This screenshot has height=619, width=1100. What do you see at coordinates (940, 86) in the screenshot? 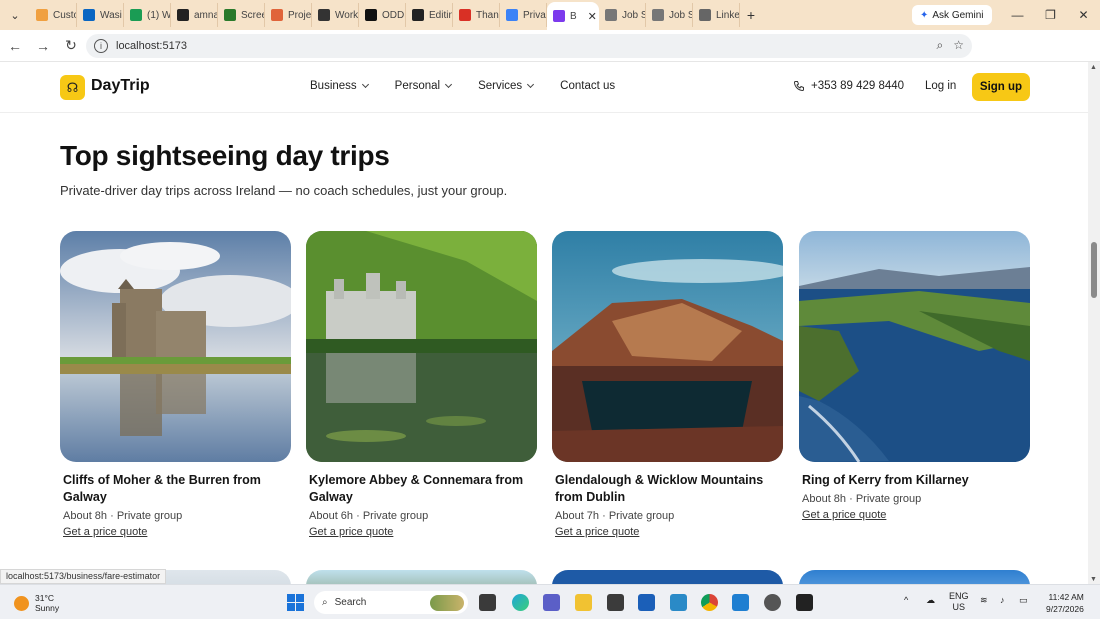
I see `login-link: Log in` at bounding box center [940, 86].